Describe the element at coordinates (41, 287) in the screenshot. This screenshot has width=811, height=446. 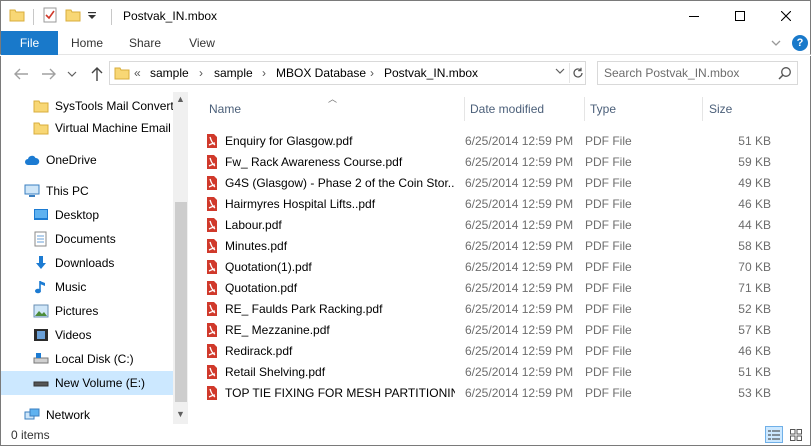
I see `music-icon` at that location.